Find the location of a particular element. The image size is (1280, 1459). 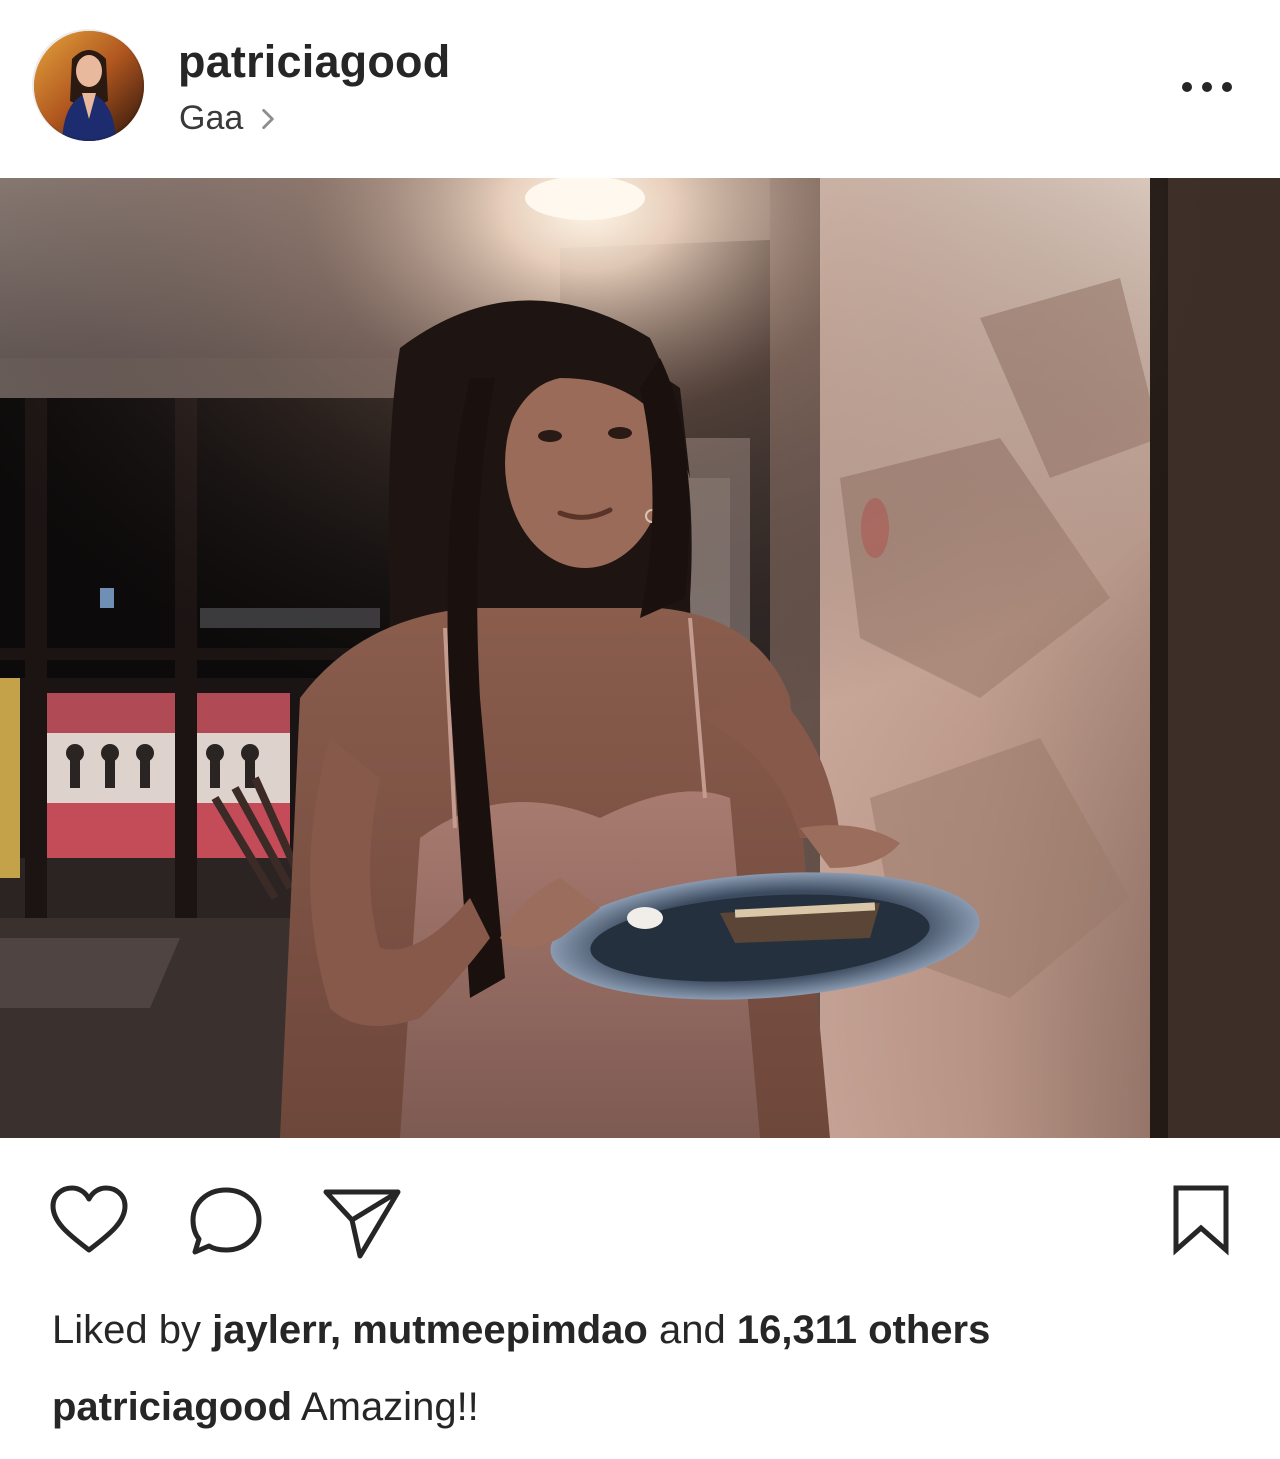

post-caption: patriciagood Amazing!! is located at coordinates (265, 1407).